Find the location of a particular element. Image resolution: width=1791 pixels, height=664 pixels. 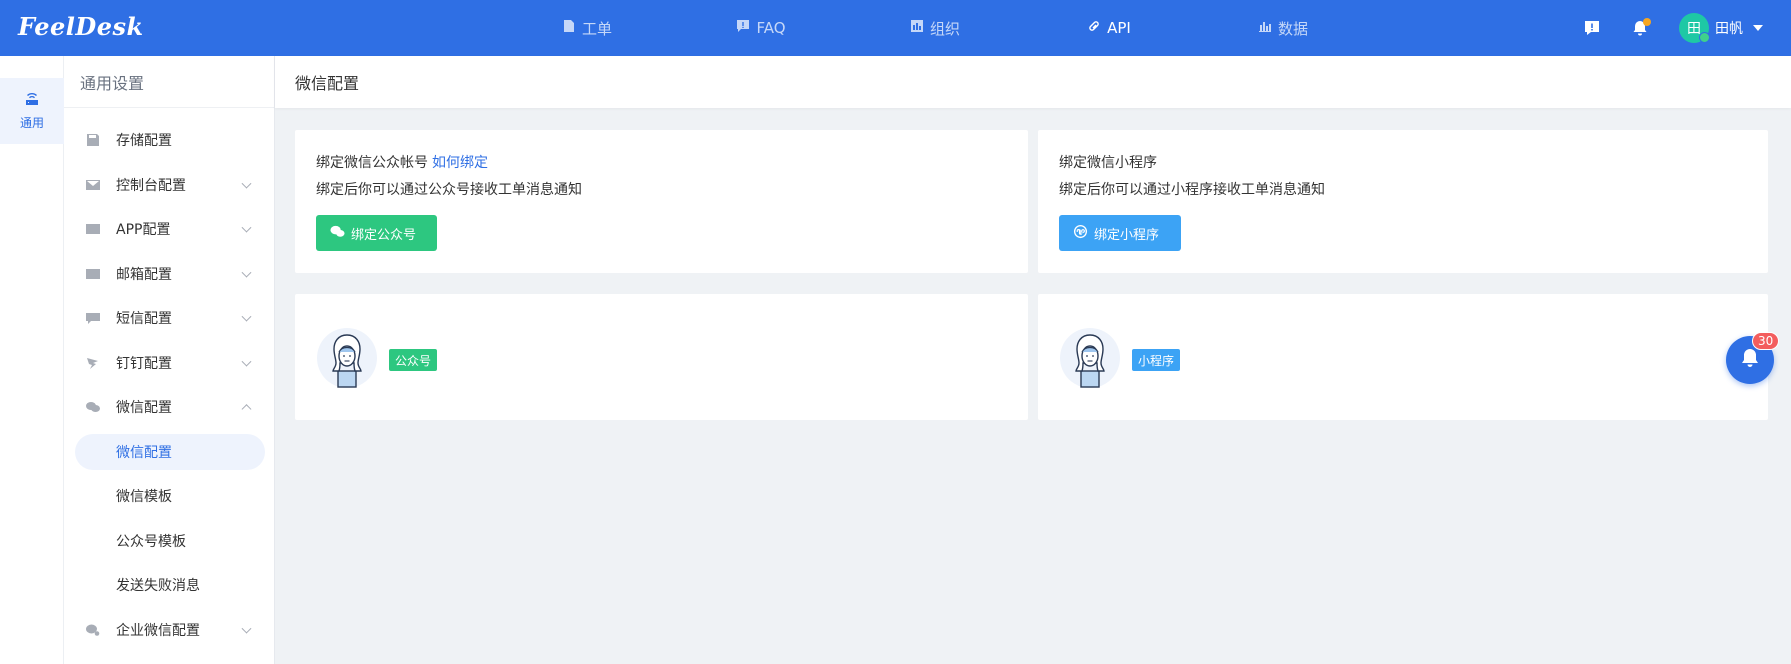

sidebar-item-wechat: 微信配置 is located at coordinates (169, 407).